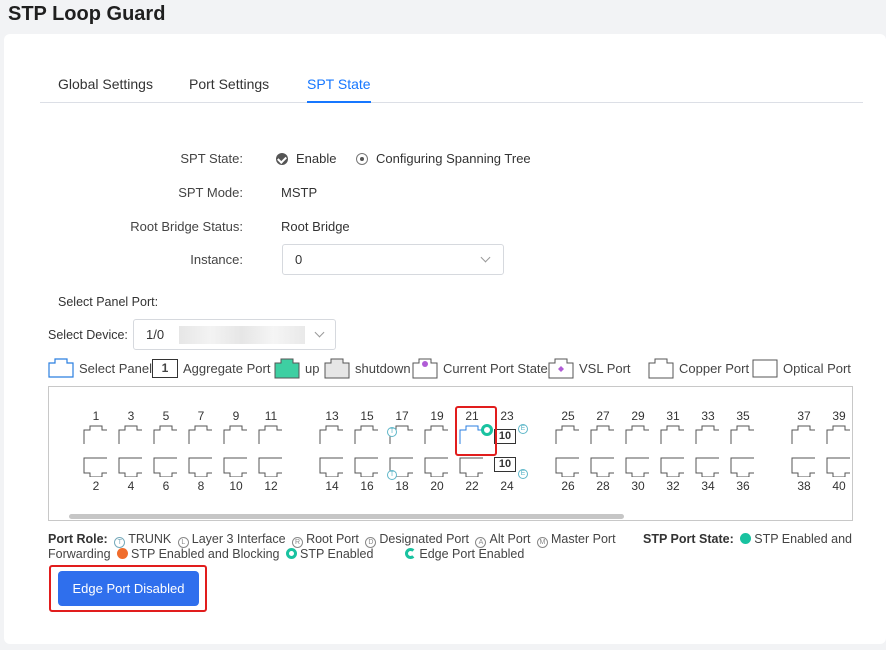 Image resolution: width=886 pixels, height=650 pixels. I want to click on instance-select: 0, so click(393, 259).